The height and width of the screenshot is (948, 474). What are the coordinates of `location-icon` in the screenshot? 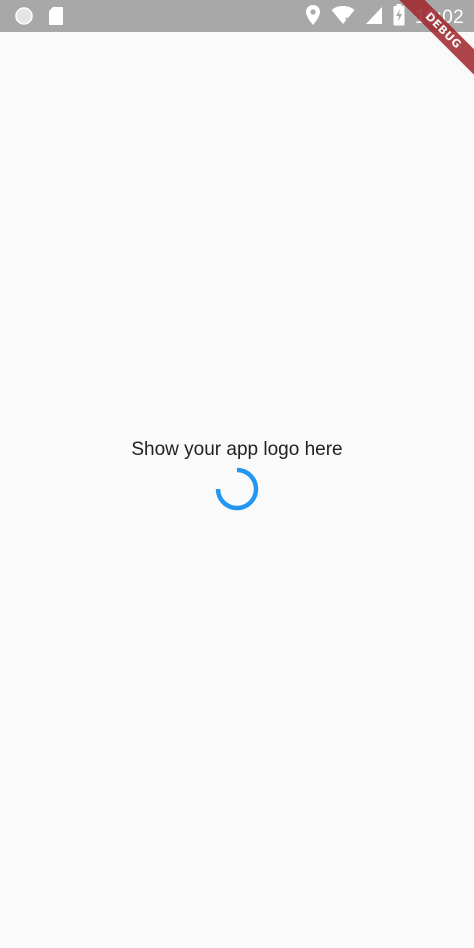 It's located at (313, 17).